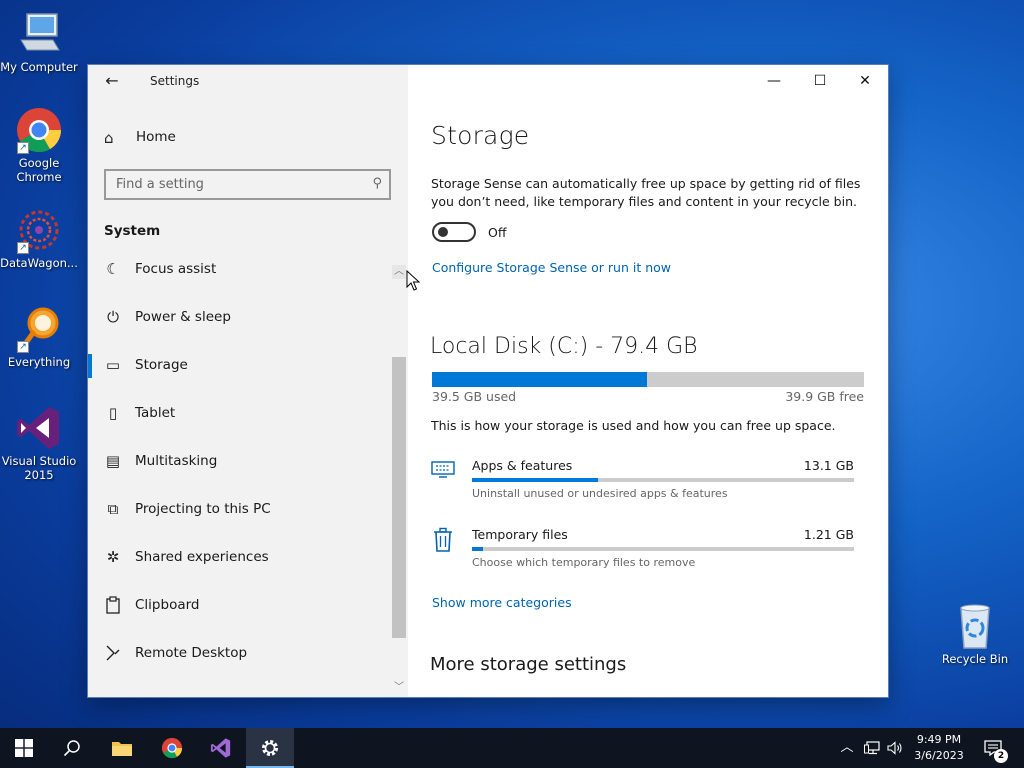  What do you see at coordinates (39, 362) in the screenshot?
I see `desktop-icon-label: Everything` at bounding box center [39, 362].